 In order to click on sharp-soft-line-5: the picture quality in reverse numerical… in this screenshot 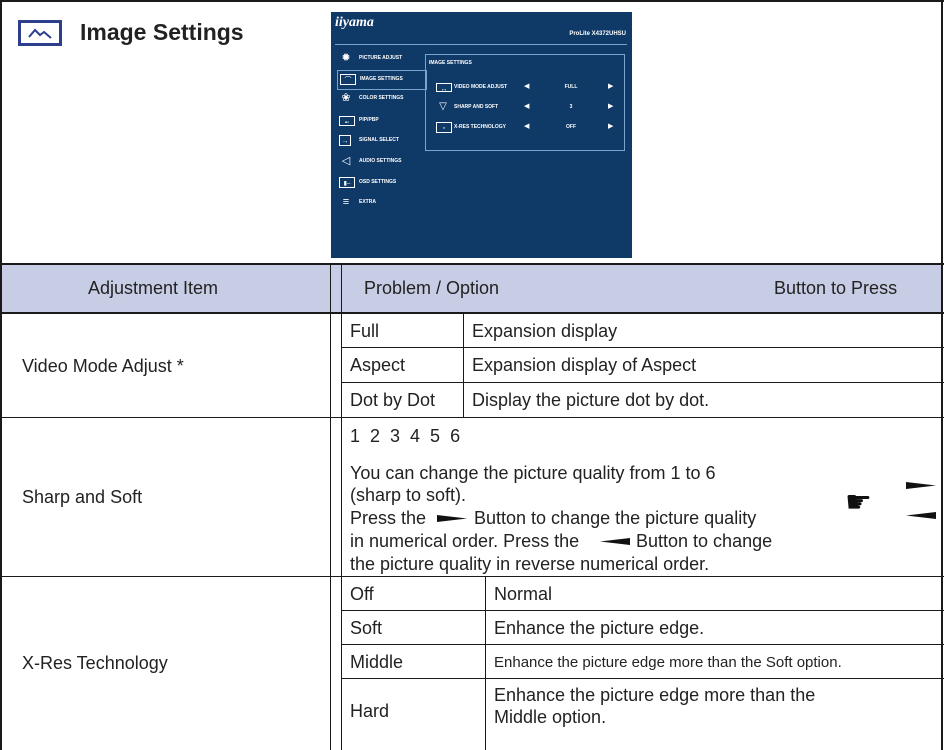, I will do `click(530, 564)`.